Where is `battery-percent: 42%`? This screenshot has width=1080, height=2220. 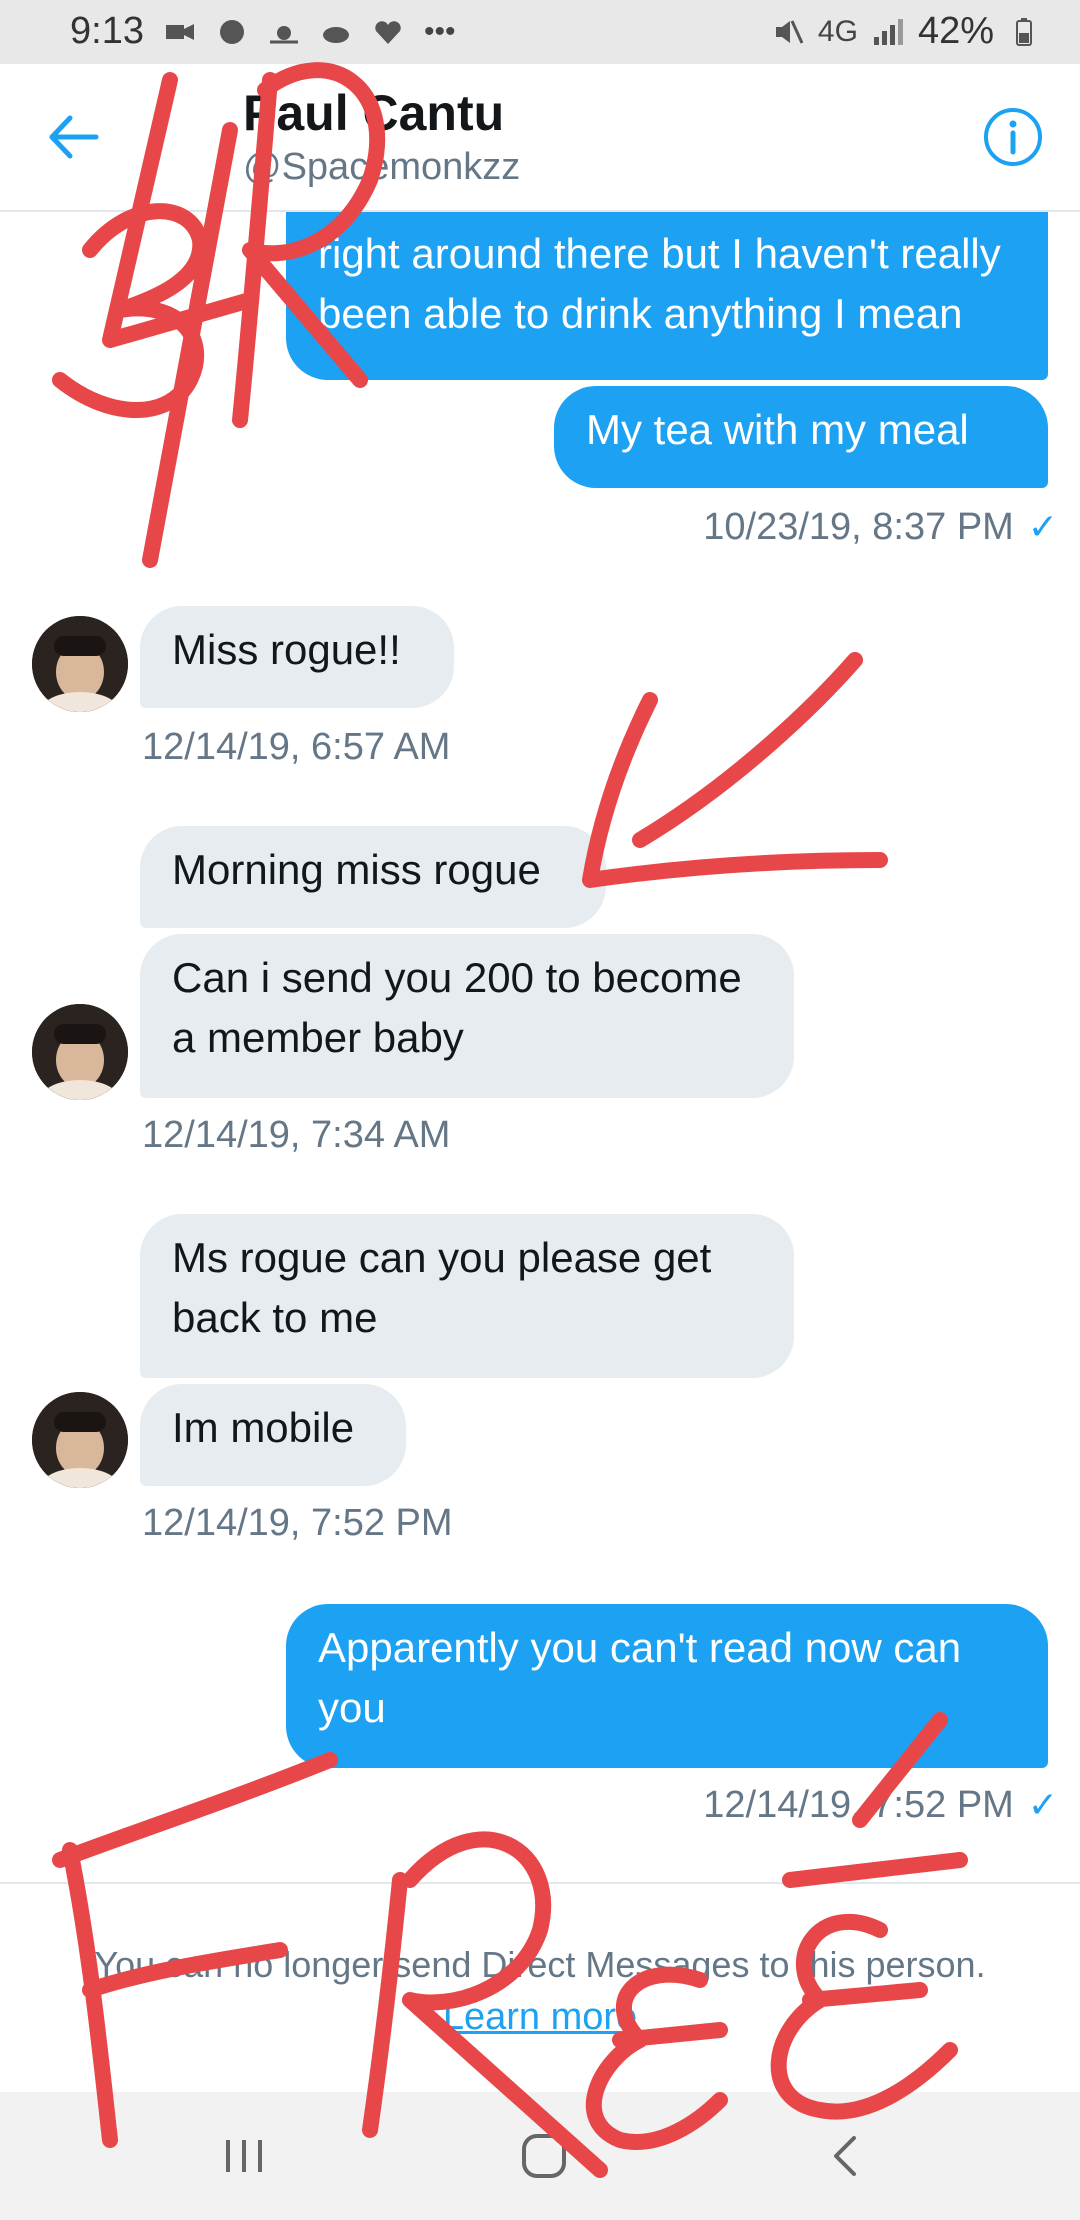 battery-percent: 42% is located at coordinates (955, 31).